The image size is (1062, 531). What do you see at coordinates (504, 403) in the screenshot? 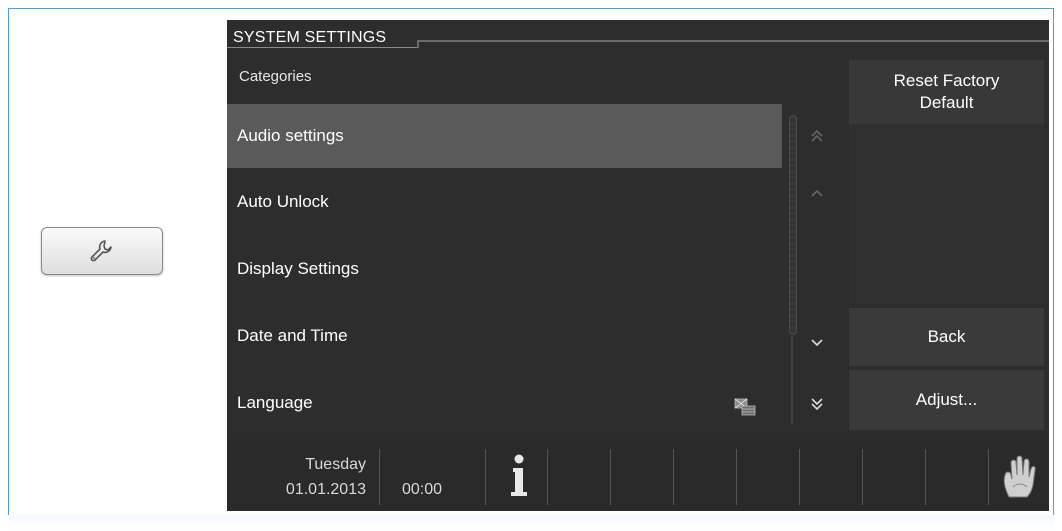
I see `category-item-language: Language` at bounding box center [504, 403].